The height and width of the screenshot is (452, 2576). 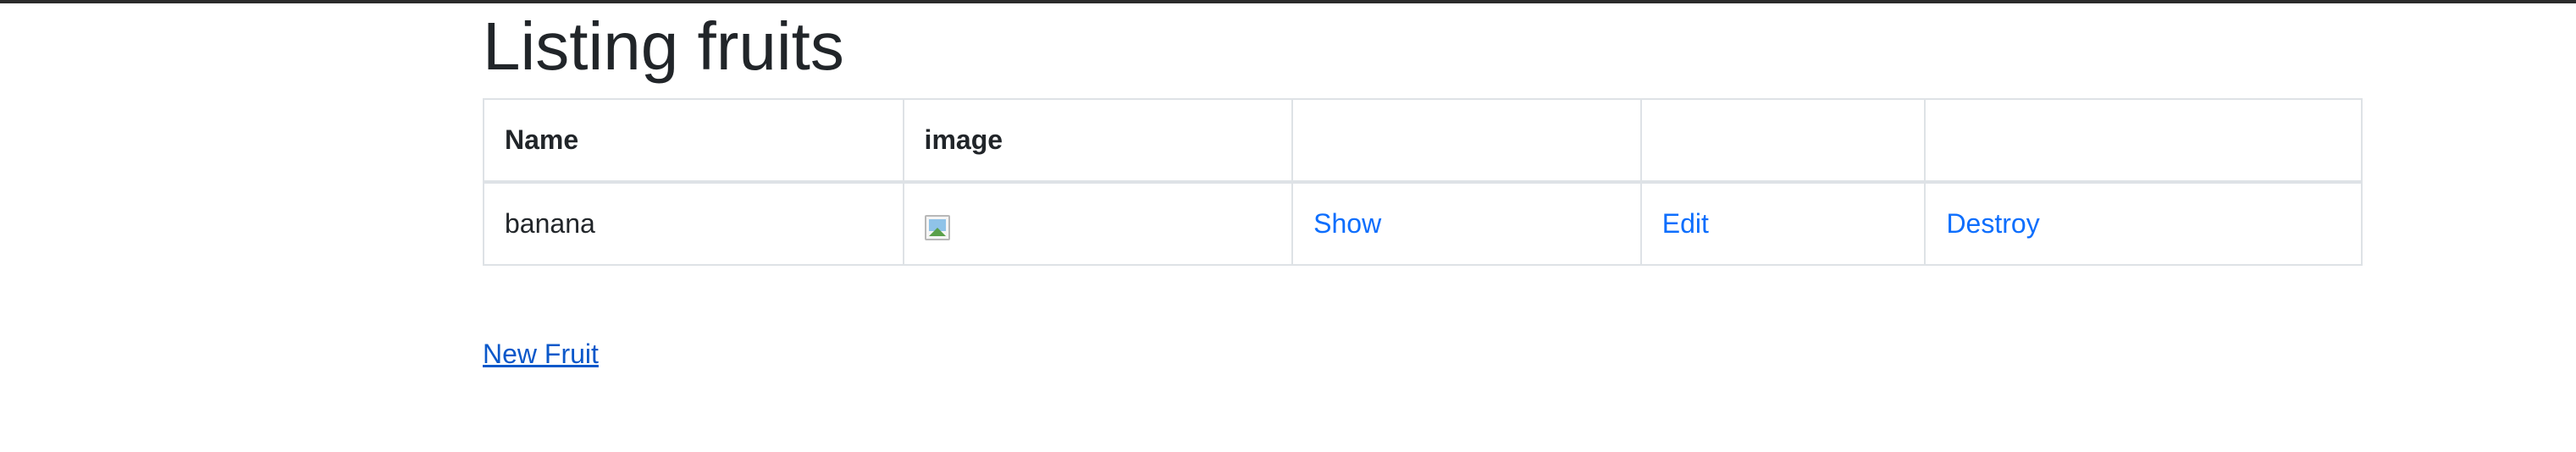 I want to click on column-header-name: Name, so click(x=693, y=141).